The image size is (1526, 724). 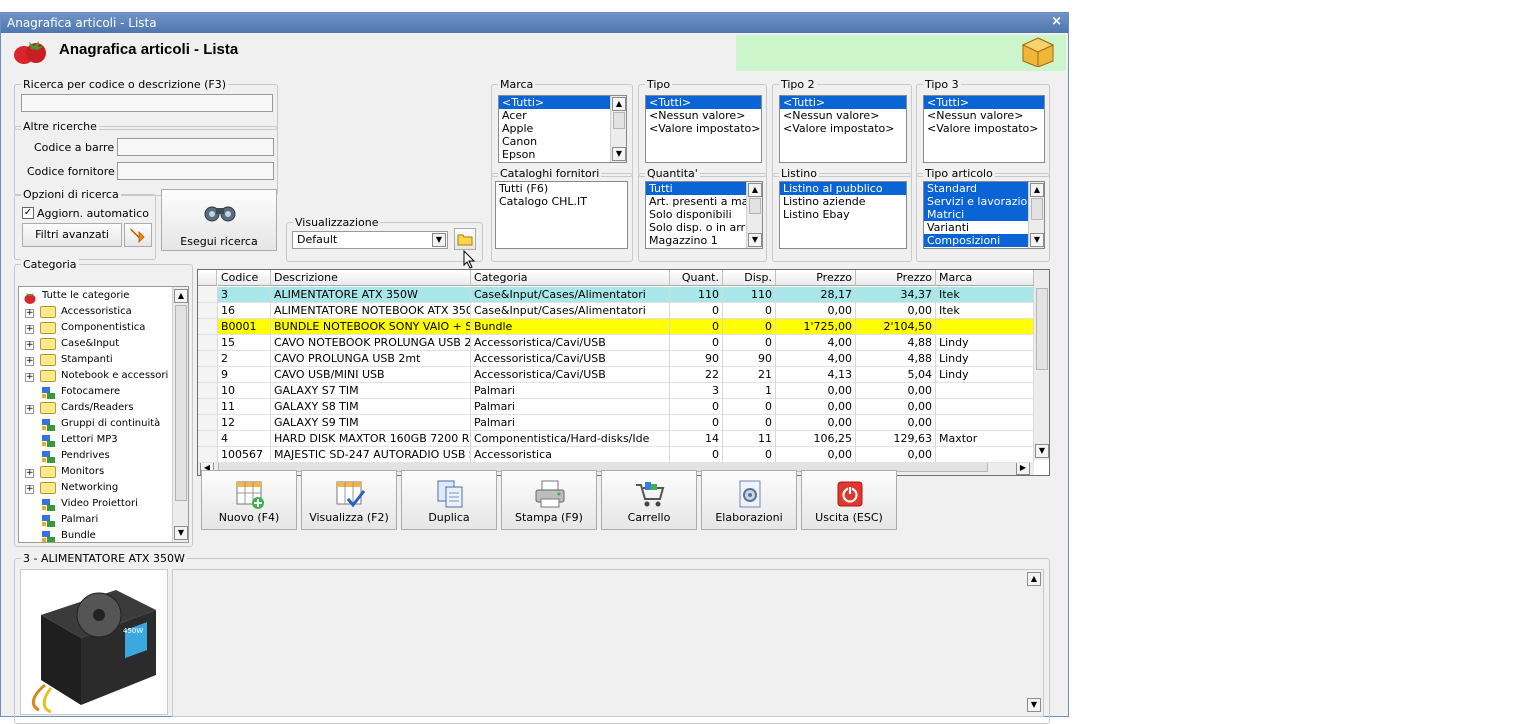 What do you see at coordinates (616, 423) in the screenshot?
I see `table-row: 12 GALAXY S9 TIM Palmari 0 0 0,00 0,00` at bounding box center [616, 423].